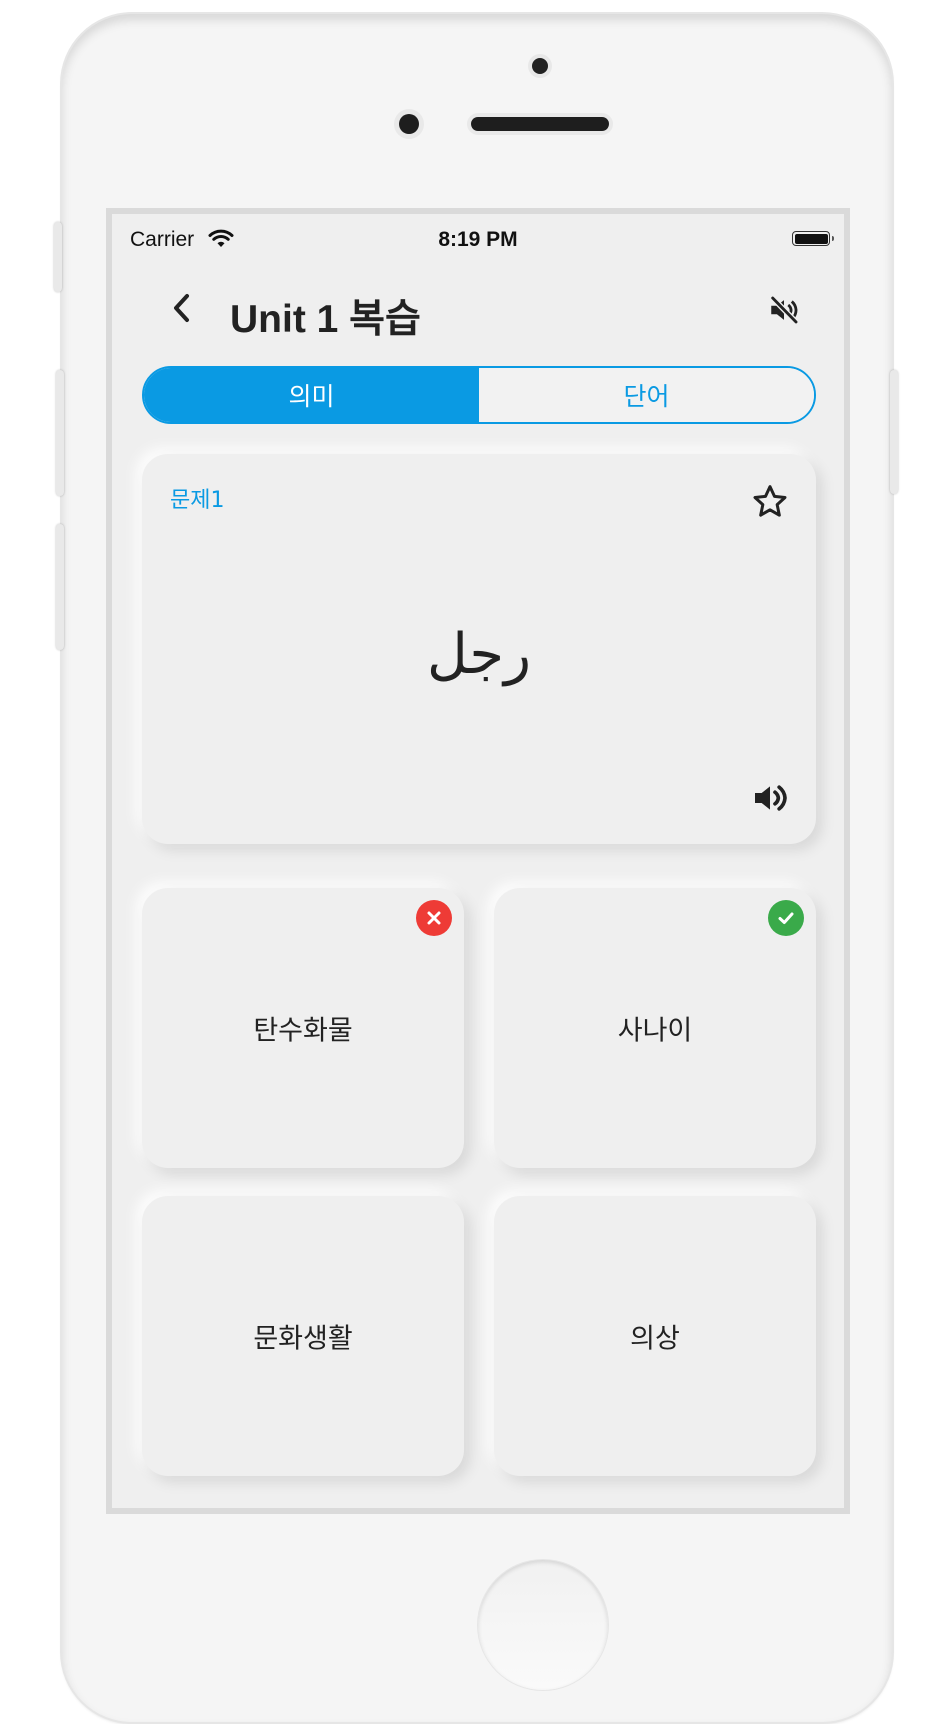 This screenshot has width=952, height=1724. I want to click on option-label: 탄수화물, so click(303, 1031).